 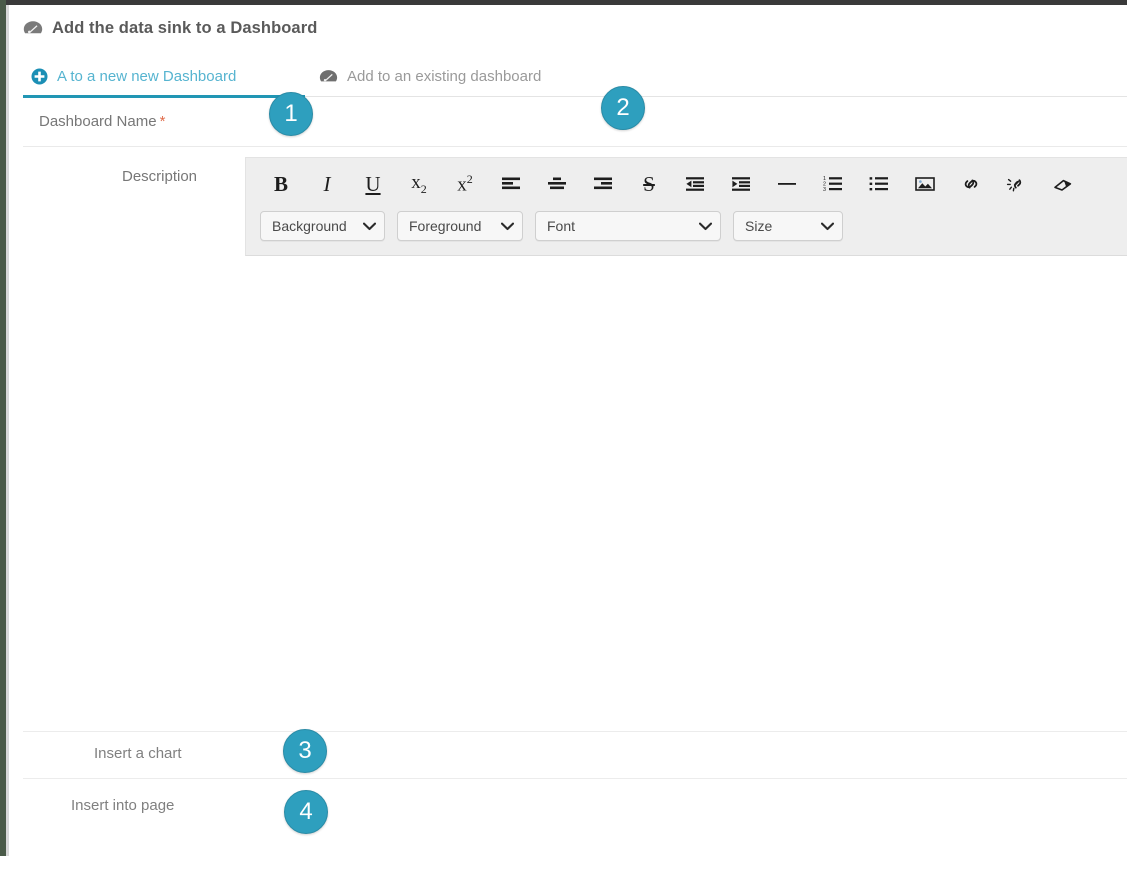 I want to click on dashboard-name-row: Dashboard Name *, so click(x=568, y=123).